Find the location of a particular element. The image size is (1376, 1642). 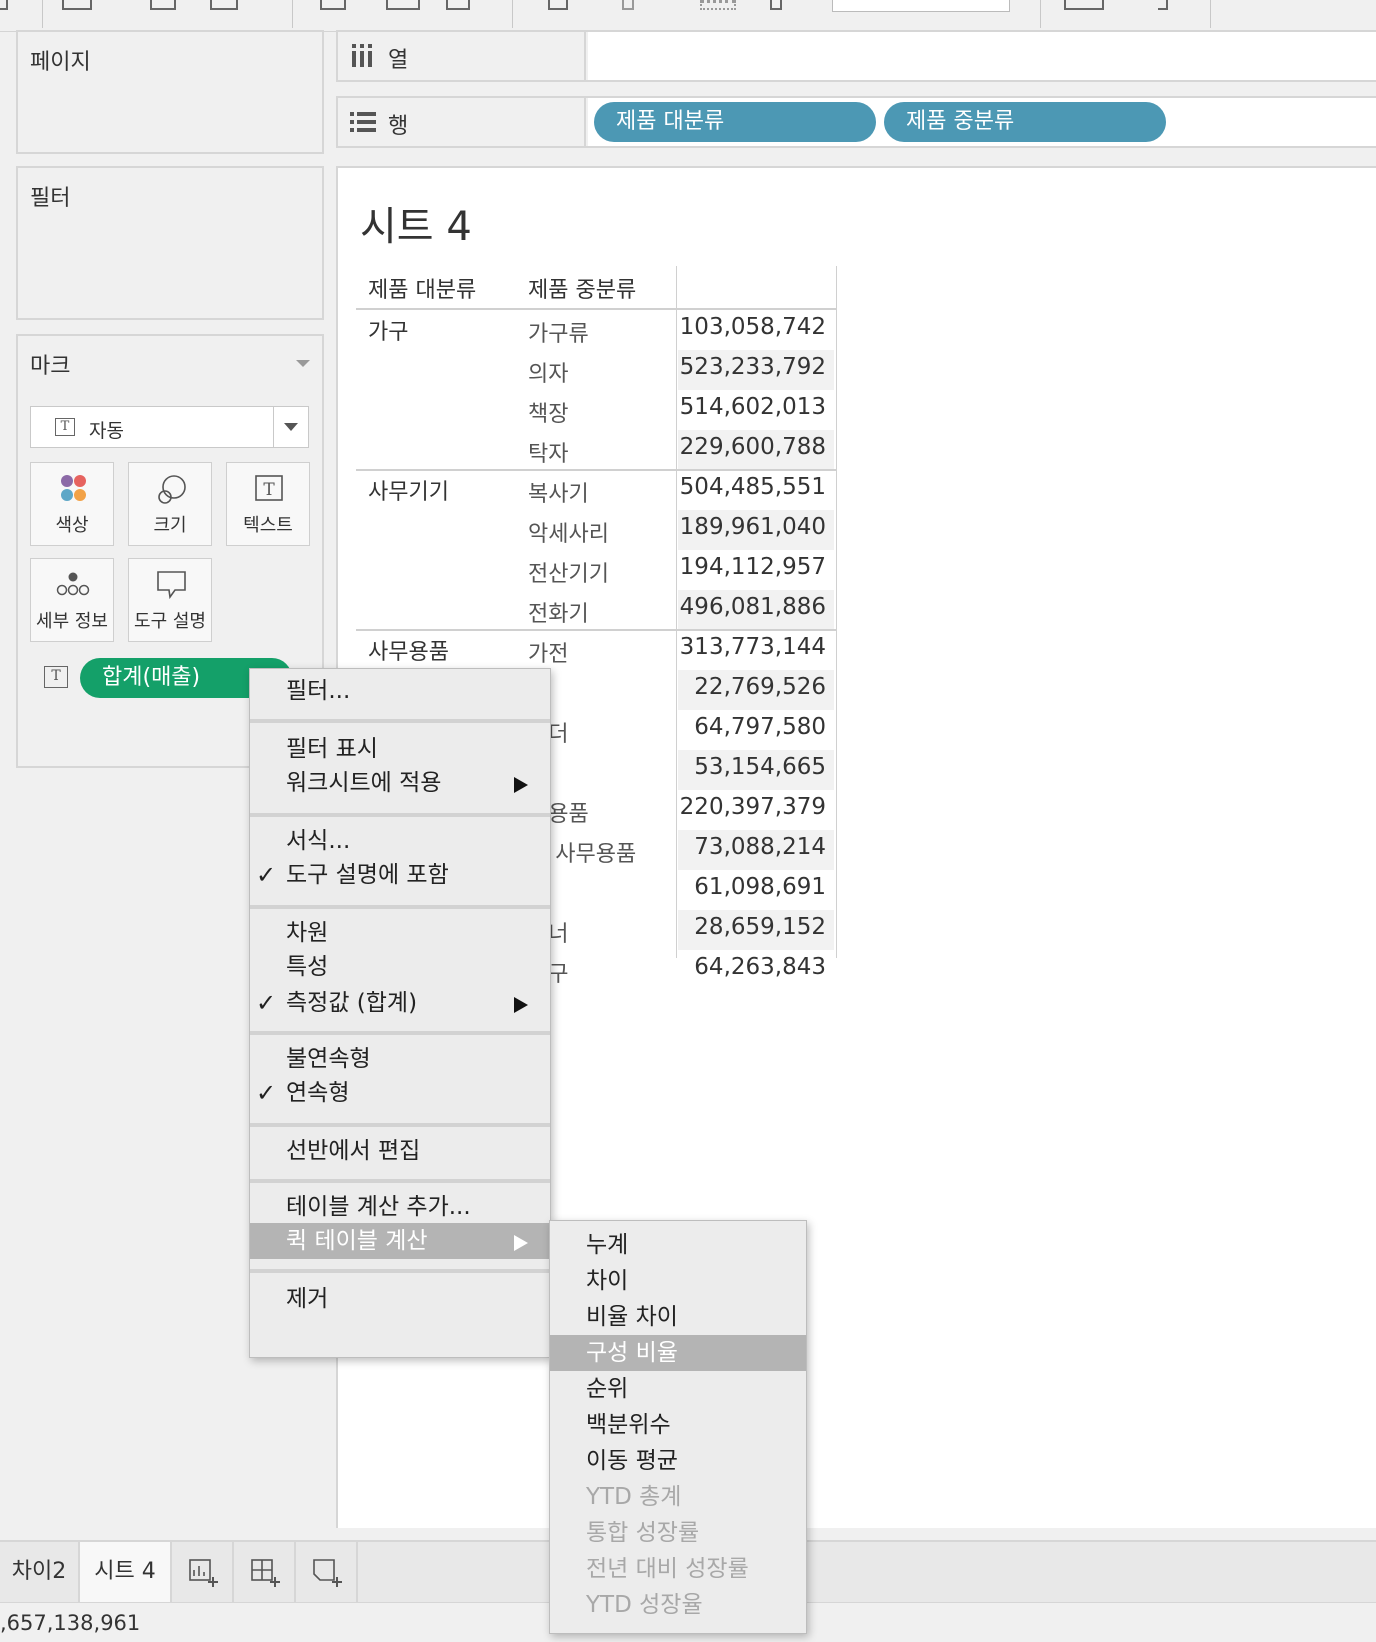

menu-separator is located at coordinates (400, 1125).